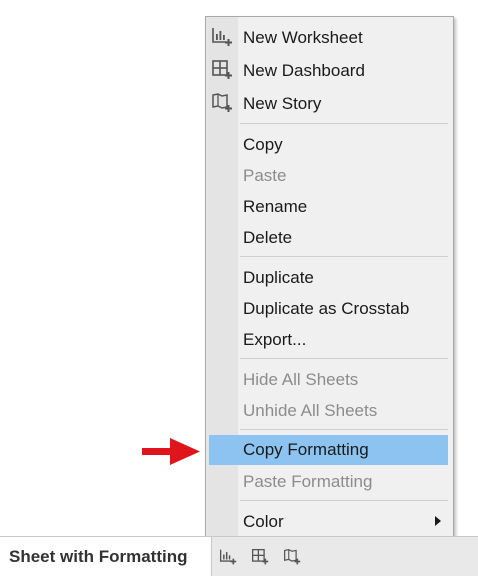  I want to click on menu-item-label: Rename, so click(275, 206).